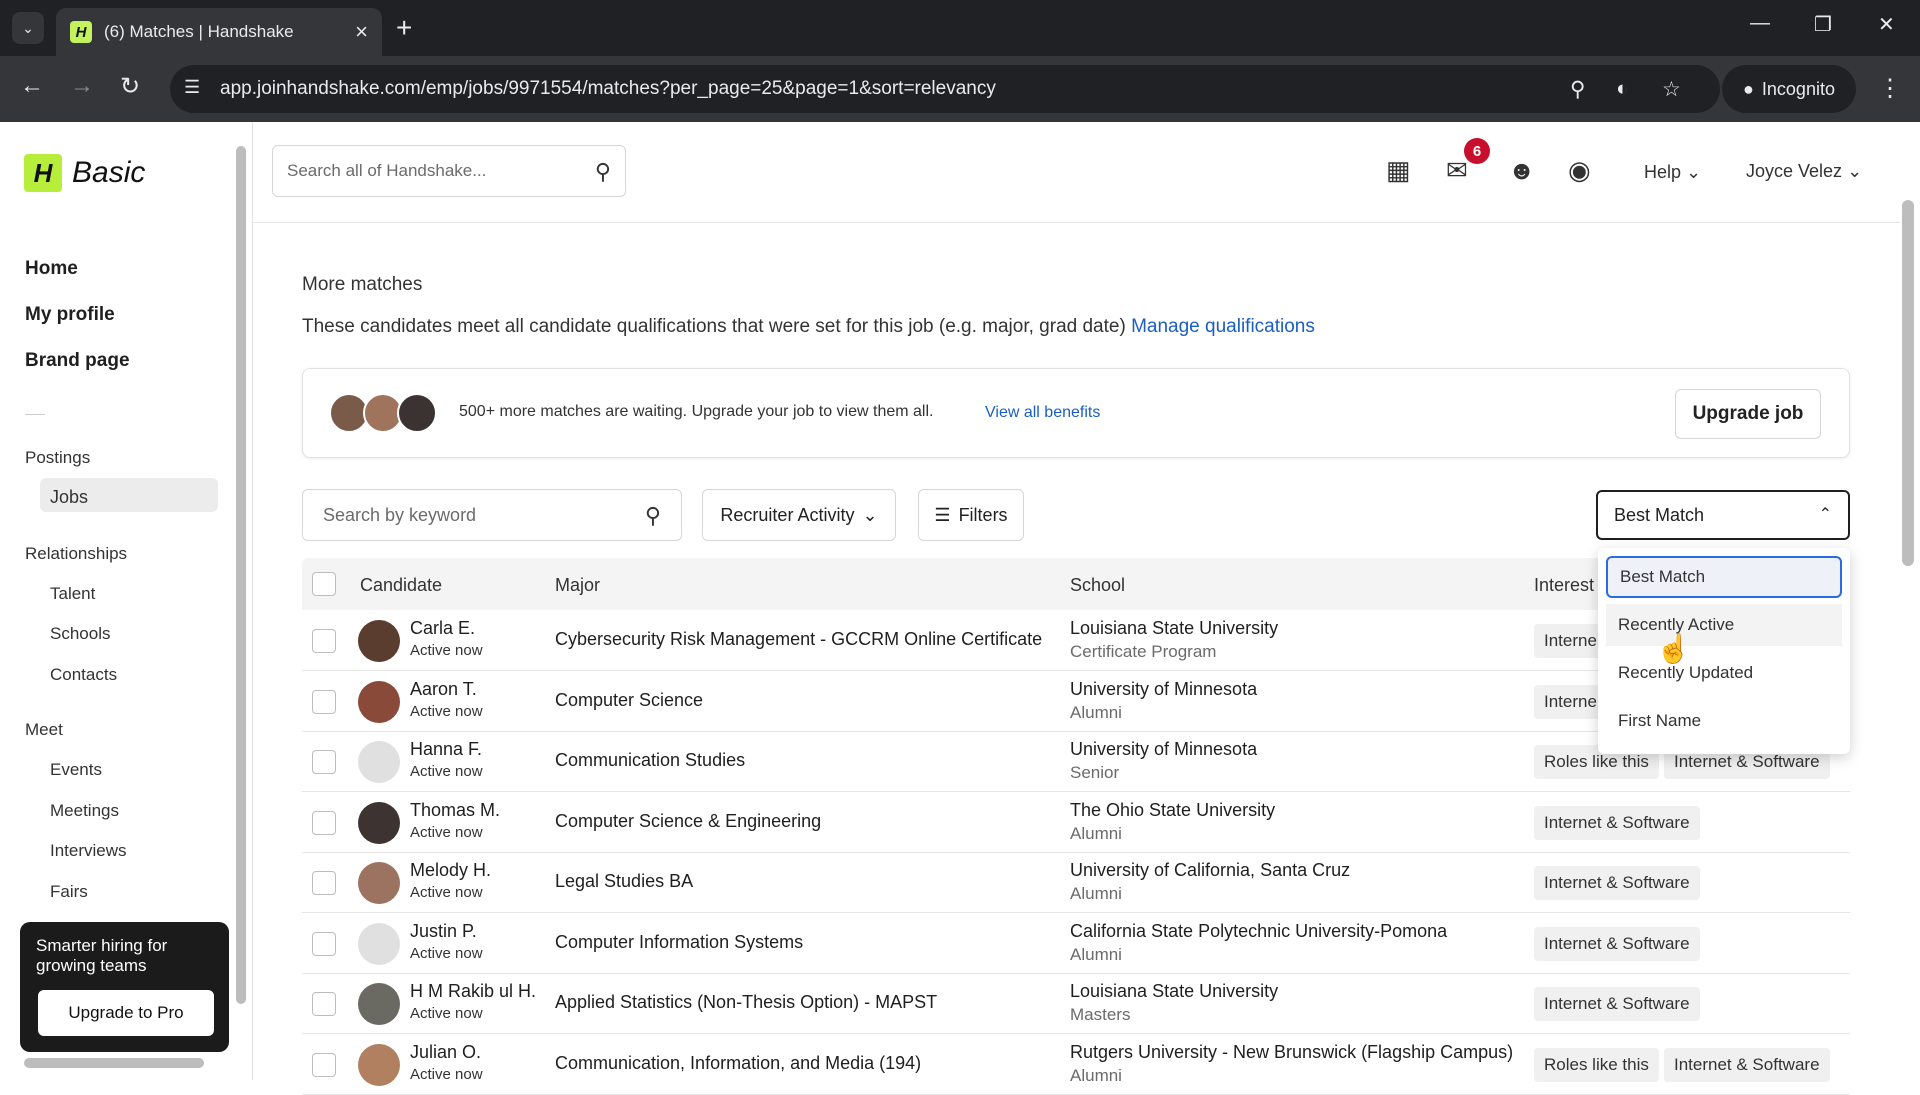 The width and height of the screenshot is (1920, 1095). I want to click on interest-tag: Roles like this, so click(1596, 1064).